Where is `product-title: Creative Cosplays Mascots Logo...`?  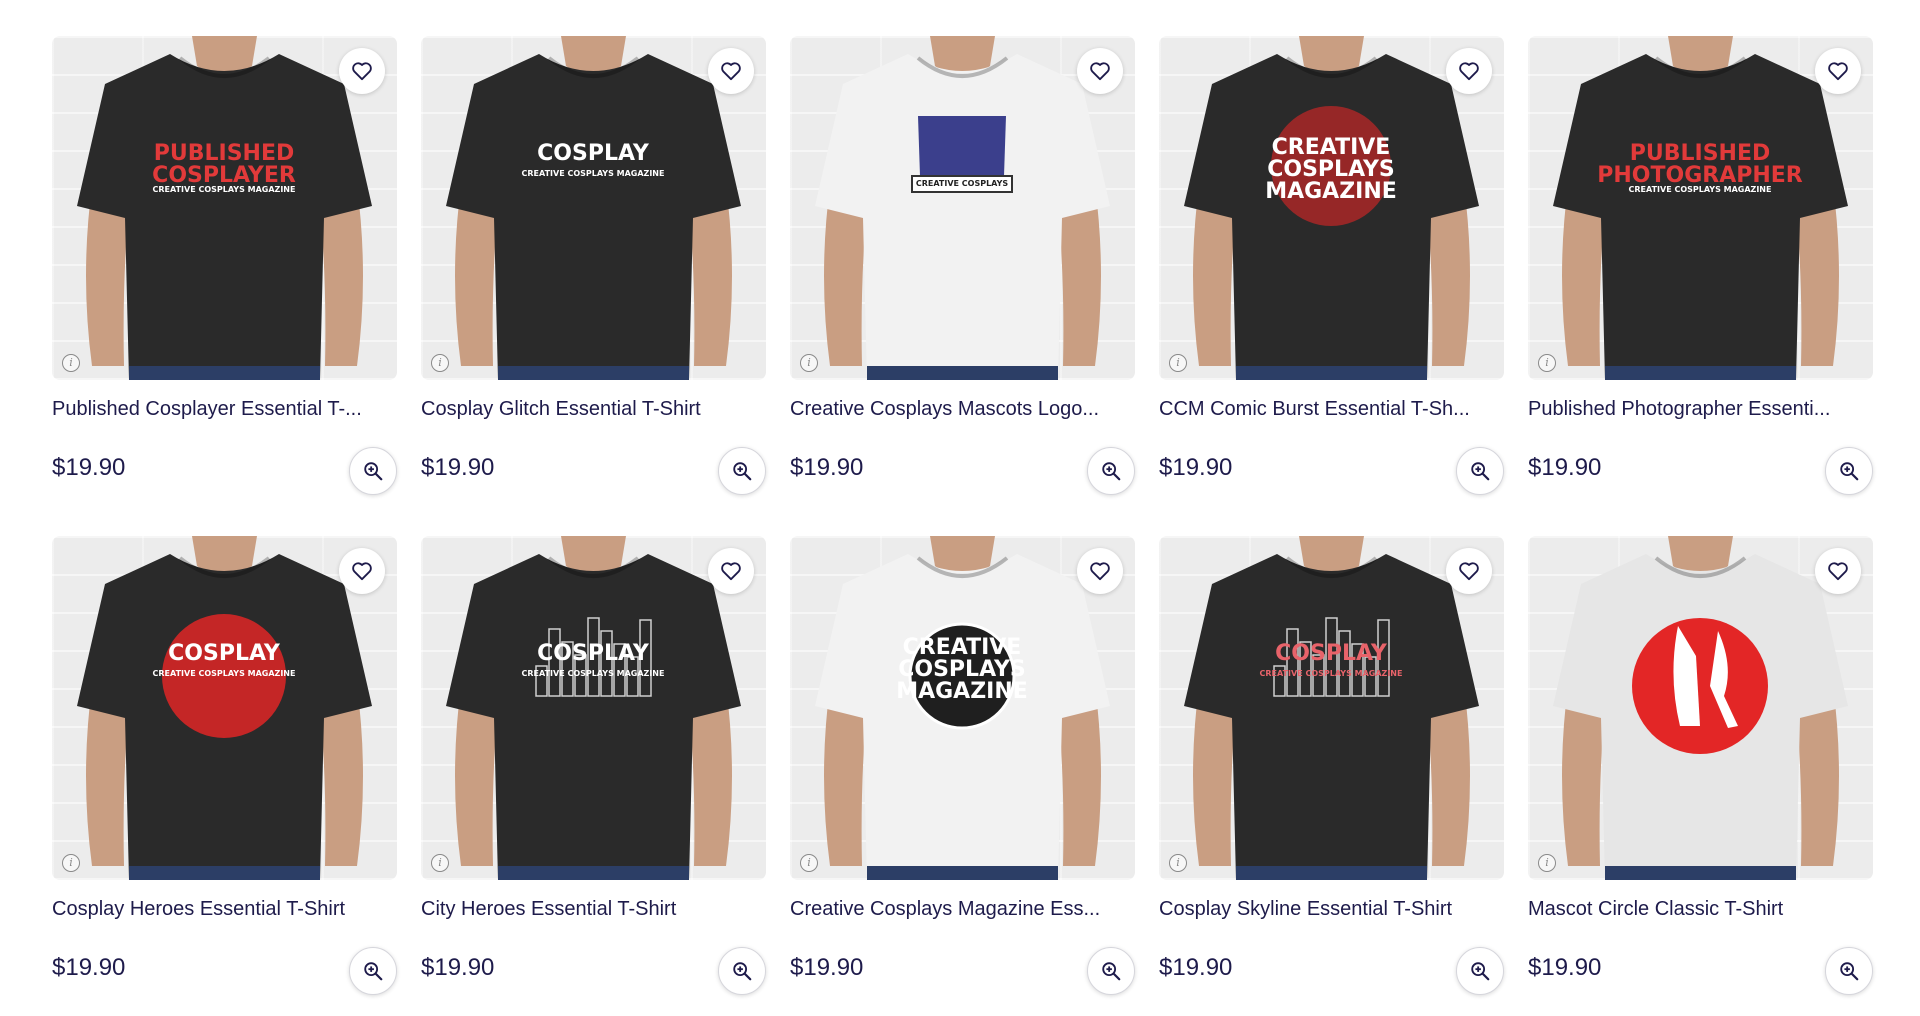
product-title: Creative Cosplays Mascots Logo... is located at coordinates (962, 409).